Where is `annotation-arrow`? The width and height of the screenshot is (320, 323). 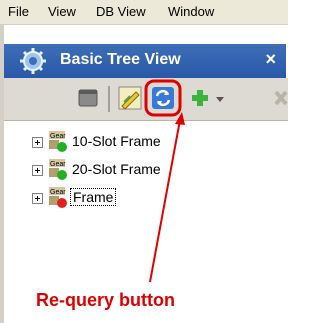
annotation-arrow is located at coordinates (167, 197).